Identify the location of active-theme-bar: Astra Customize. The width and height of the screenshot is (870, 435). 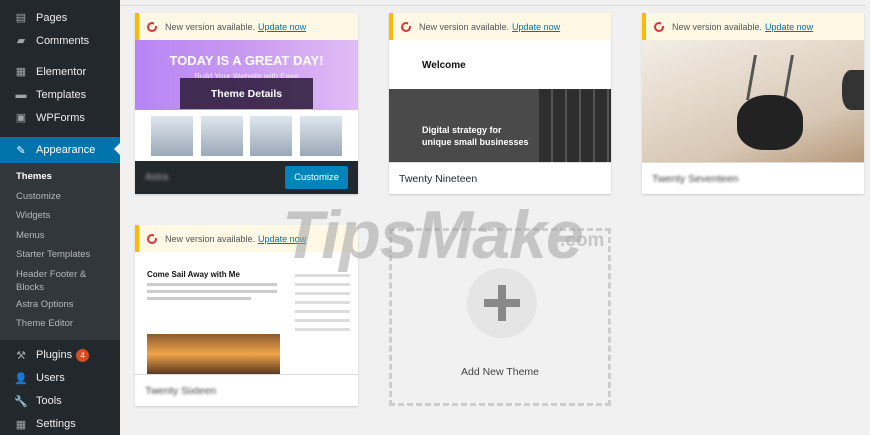
(246, 177).